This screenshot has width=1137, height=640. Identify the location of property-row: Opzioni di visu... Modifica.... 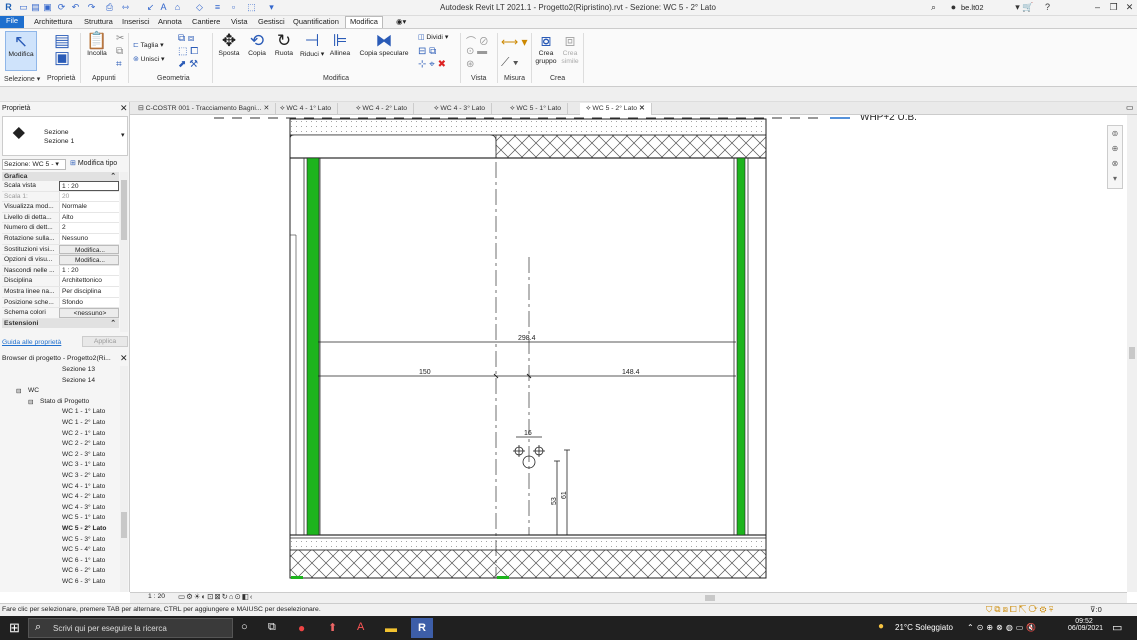
(60, 260).